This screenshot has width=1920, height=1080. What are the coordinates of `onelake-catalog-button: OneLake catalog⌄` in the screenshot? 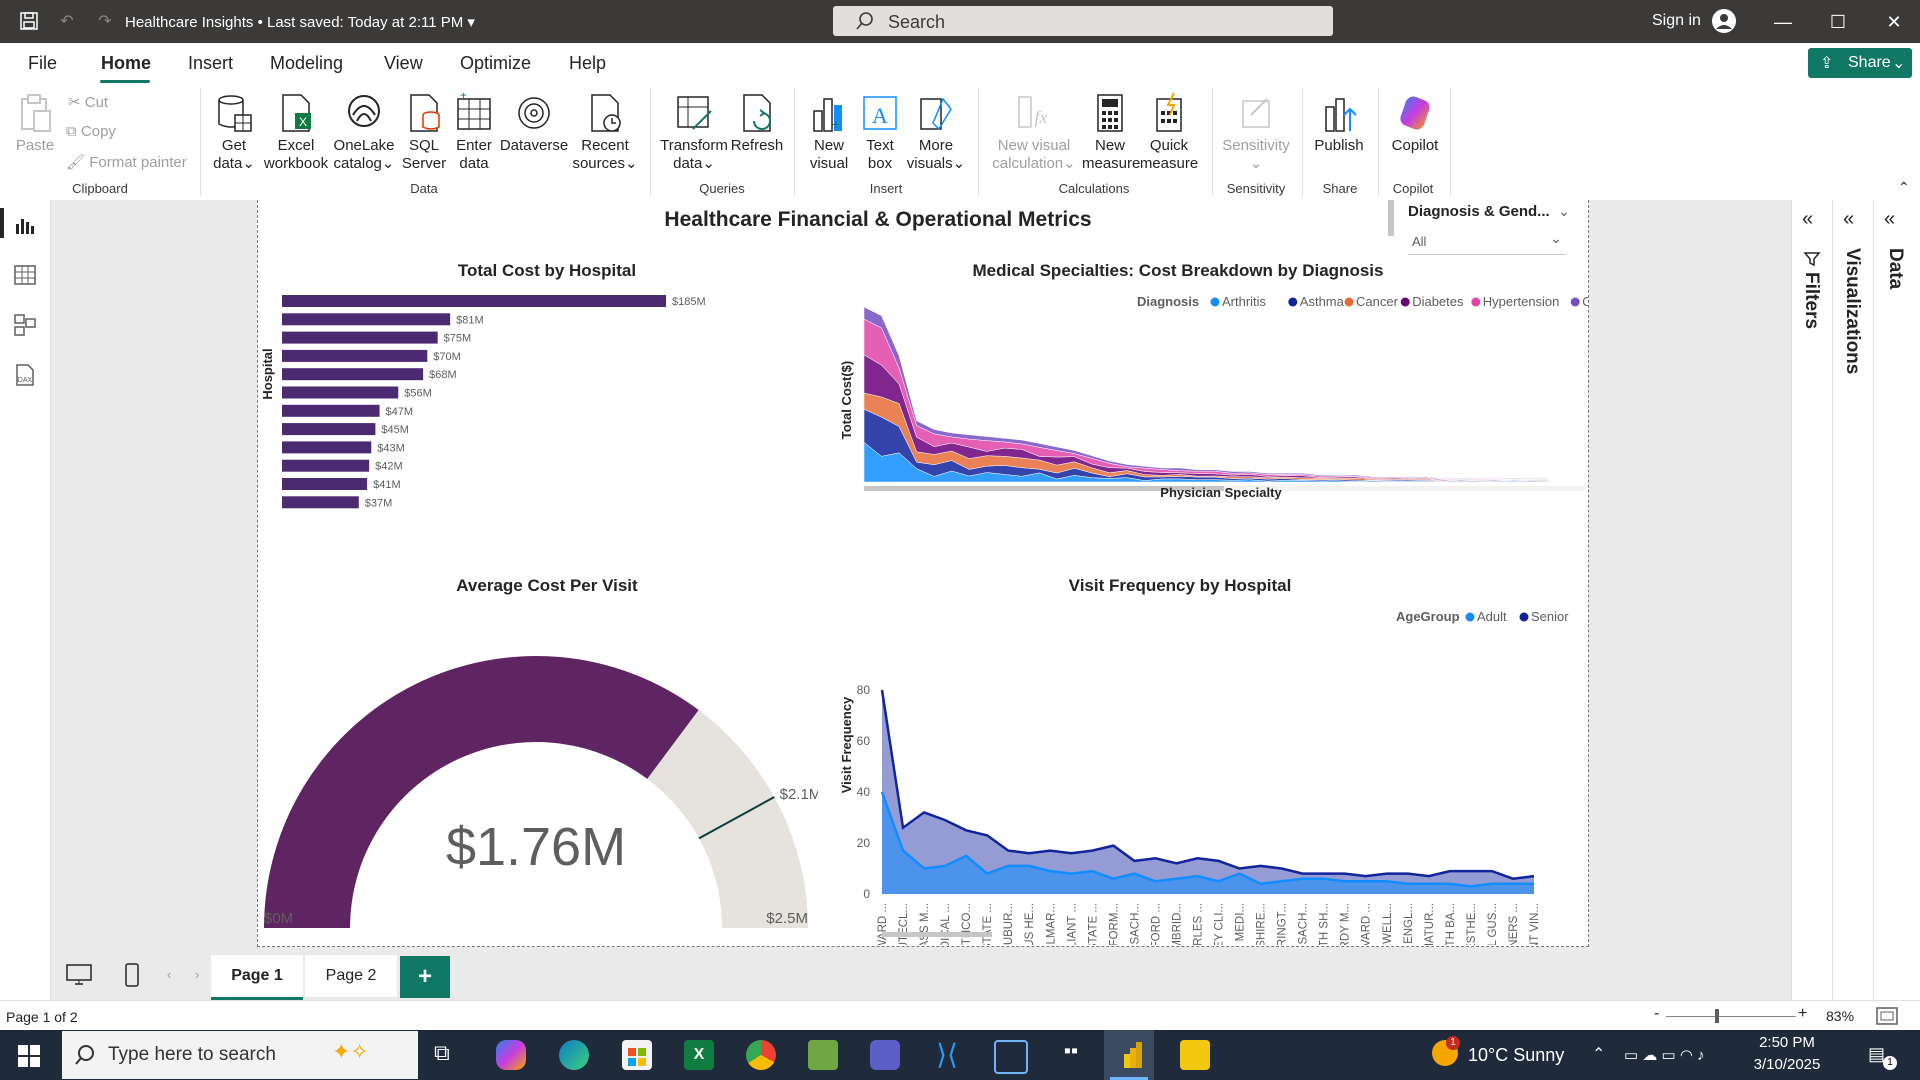 It's located at (364, 133).